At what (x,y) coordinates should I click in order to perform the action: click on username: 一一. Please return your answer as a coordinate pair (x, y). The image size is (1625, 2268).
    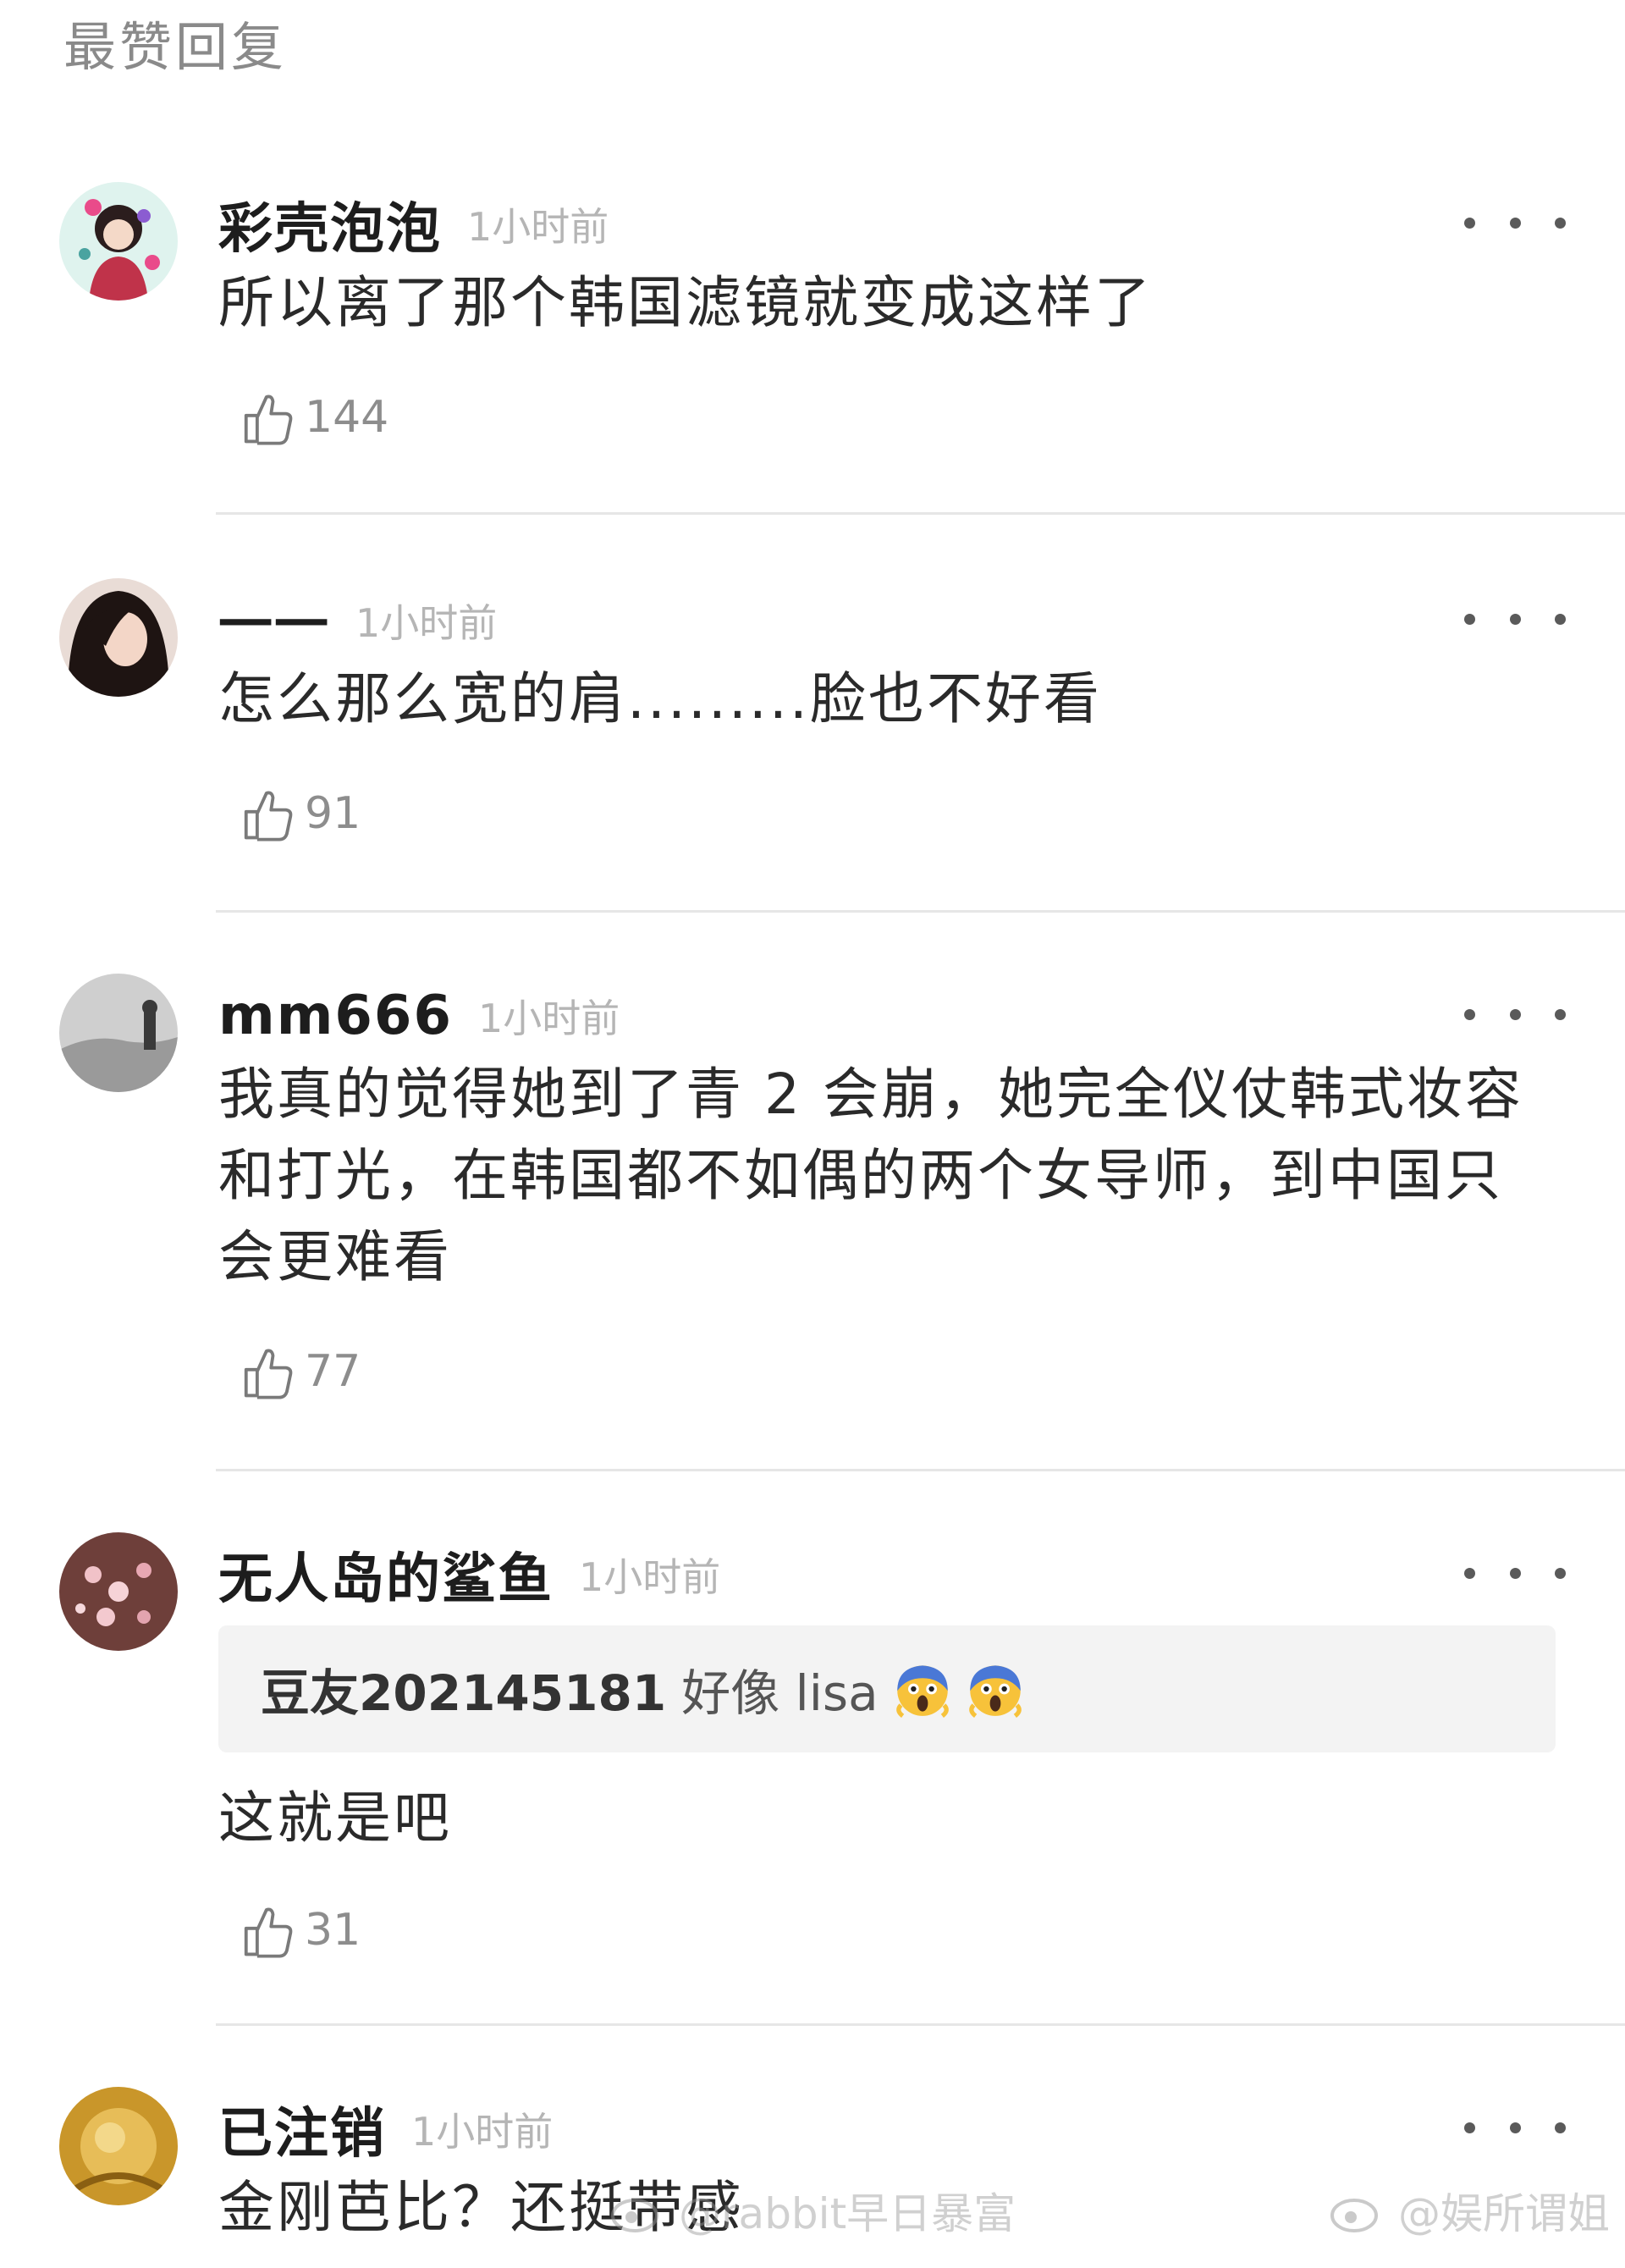
    Looking at the image, I should click on (274, 620).